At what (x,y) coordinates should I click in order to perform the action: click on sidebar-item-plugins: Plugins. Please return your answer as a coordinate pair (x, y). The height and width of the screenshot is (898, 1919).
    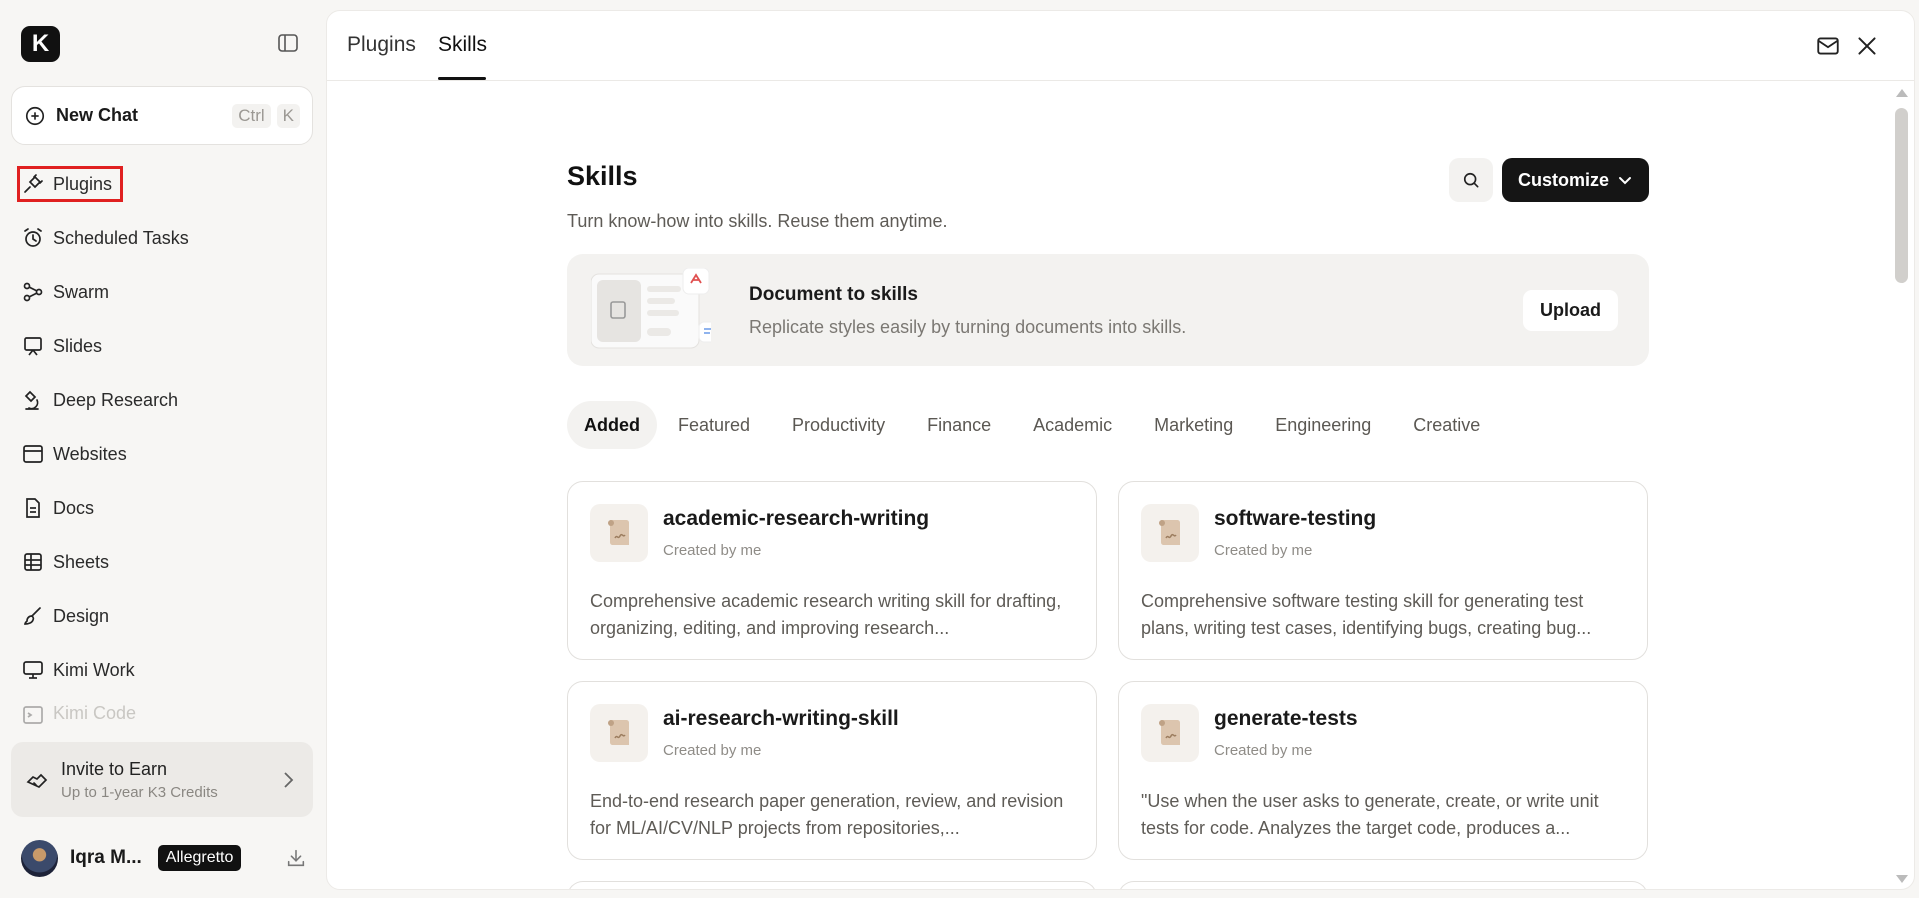
    Looking at the image, I should click on (162, 184).